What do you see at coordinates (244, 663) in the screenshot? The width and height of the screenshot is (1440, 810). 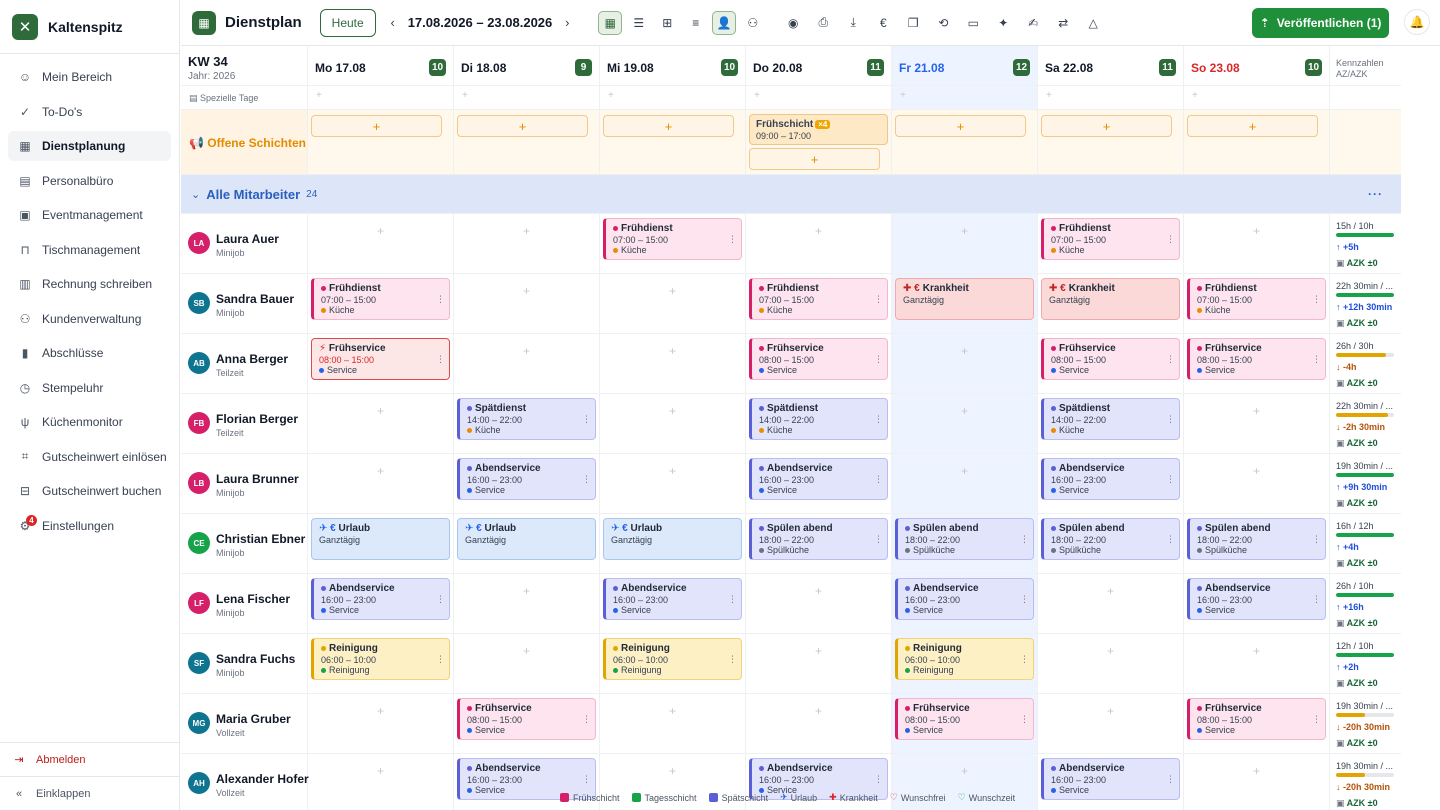 I see `employee-cell: SF Sandra Fuchs Minijob` at bounding box center [244, 663].